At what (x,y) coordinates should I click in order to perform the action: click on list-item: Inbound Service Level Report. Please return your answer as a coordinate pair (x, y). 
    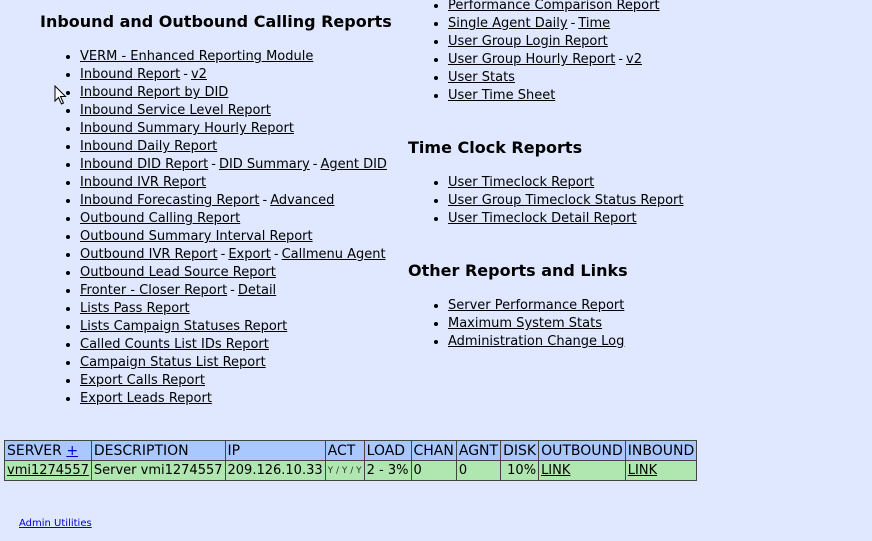
    Looking at the image, I should click on (240, 111).